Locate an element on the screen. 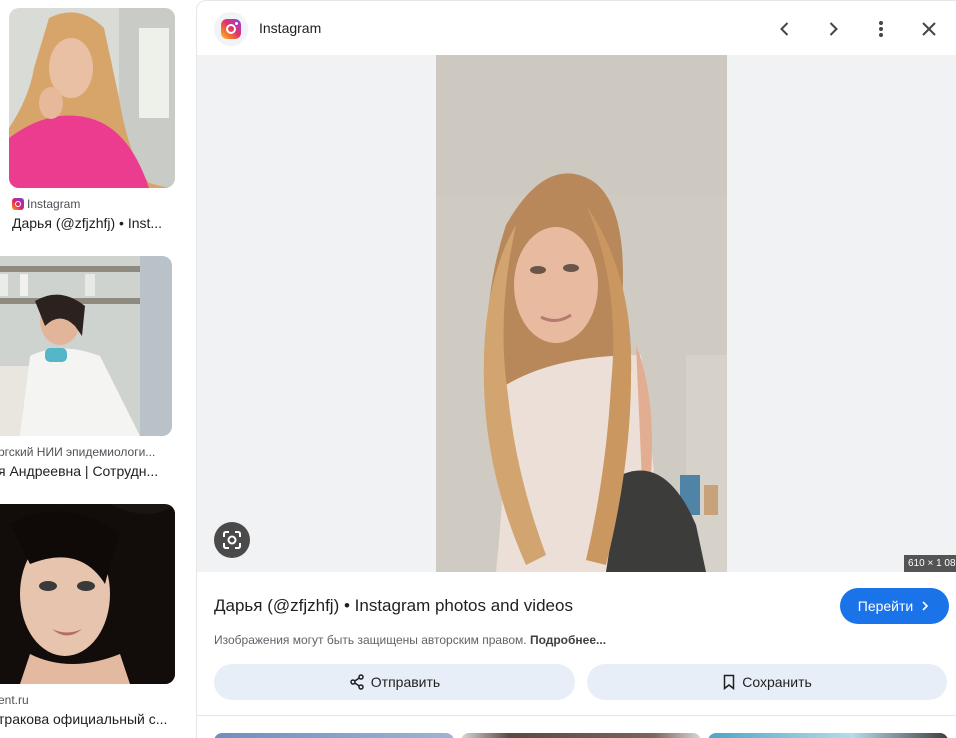  result-source: Instagram is located at coordinates (46, 204).